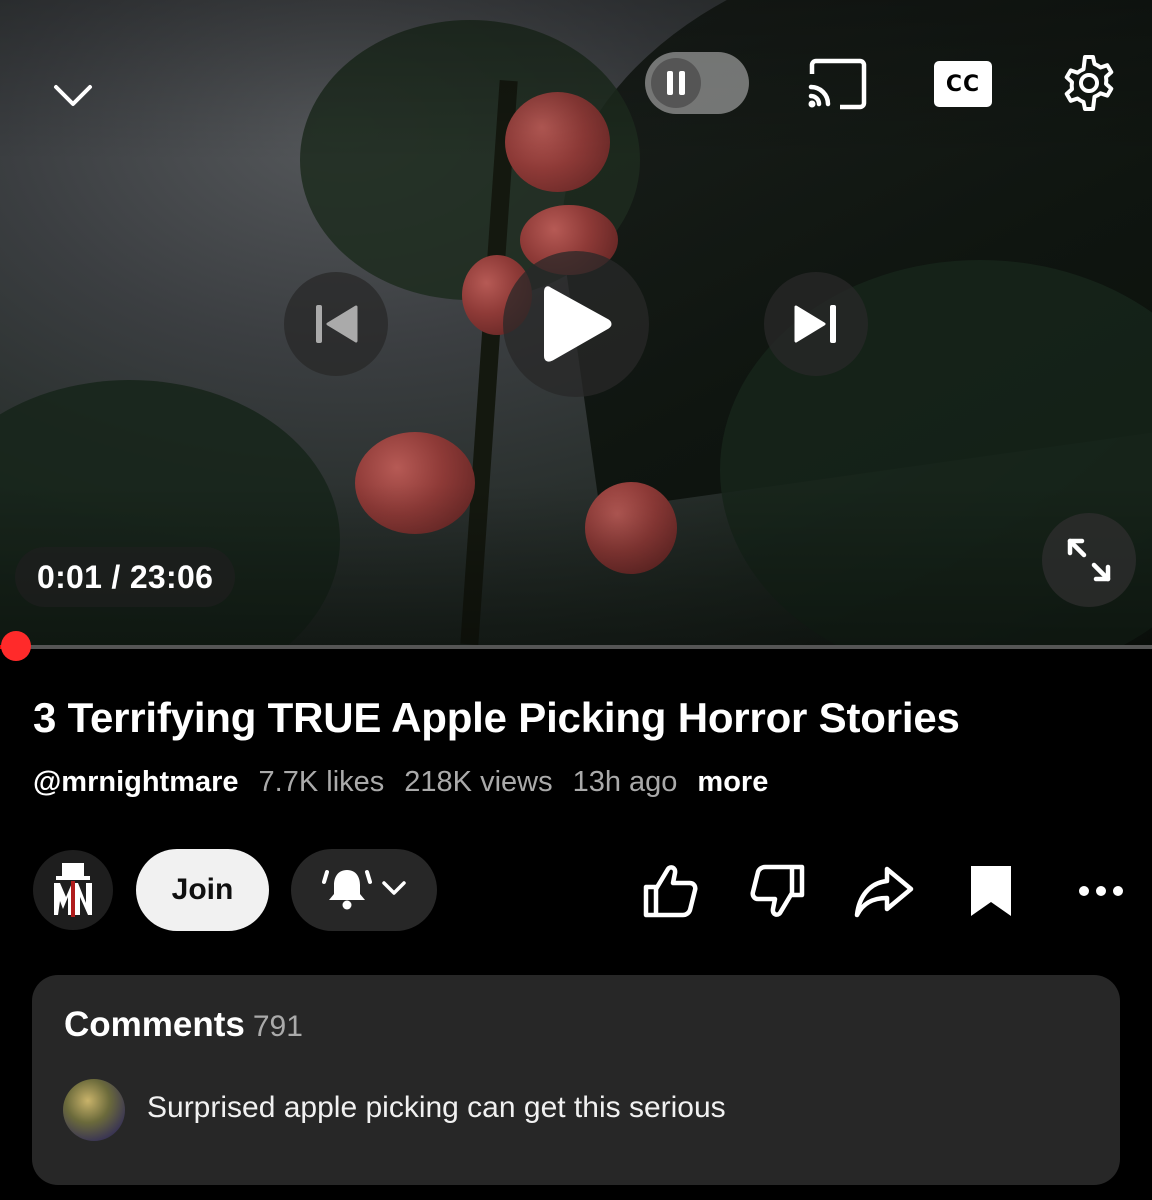 The image size is (1152, 1200). I want to click on skip-previous-icon, so click(336, 324).